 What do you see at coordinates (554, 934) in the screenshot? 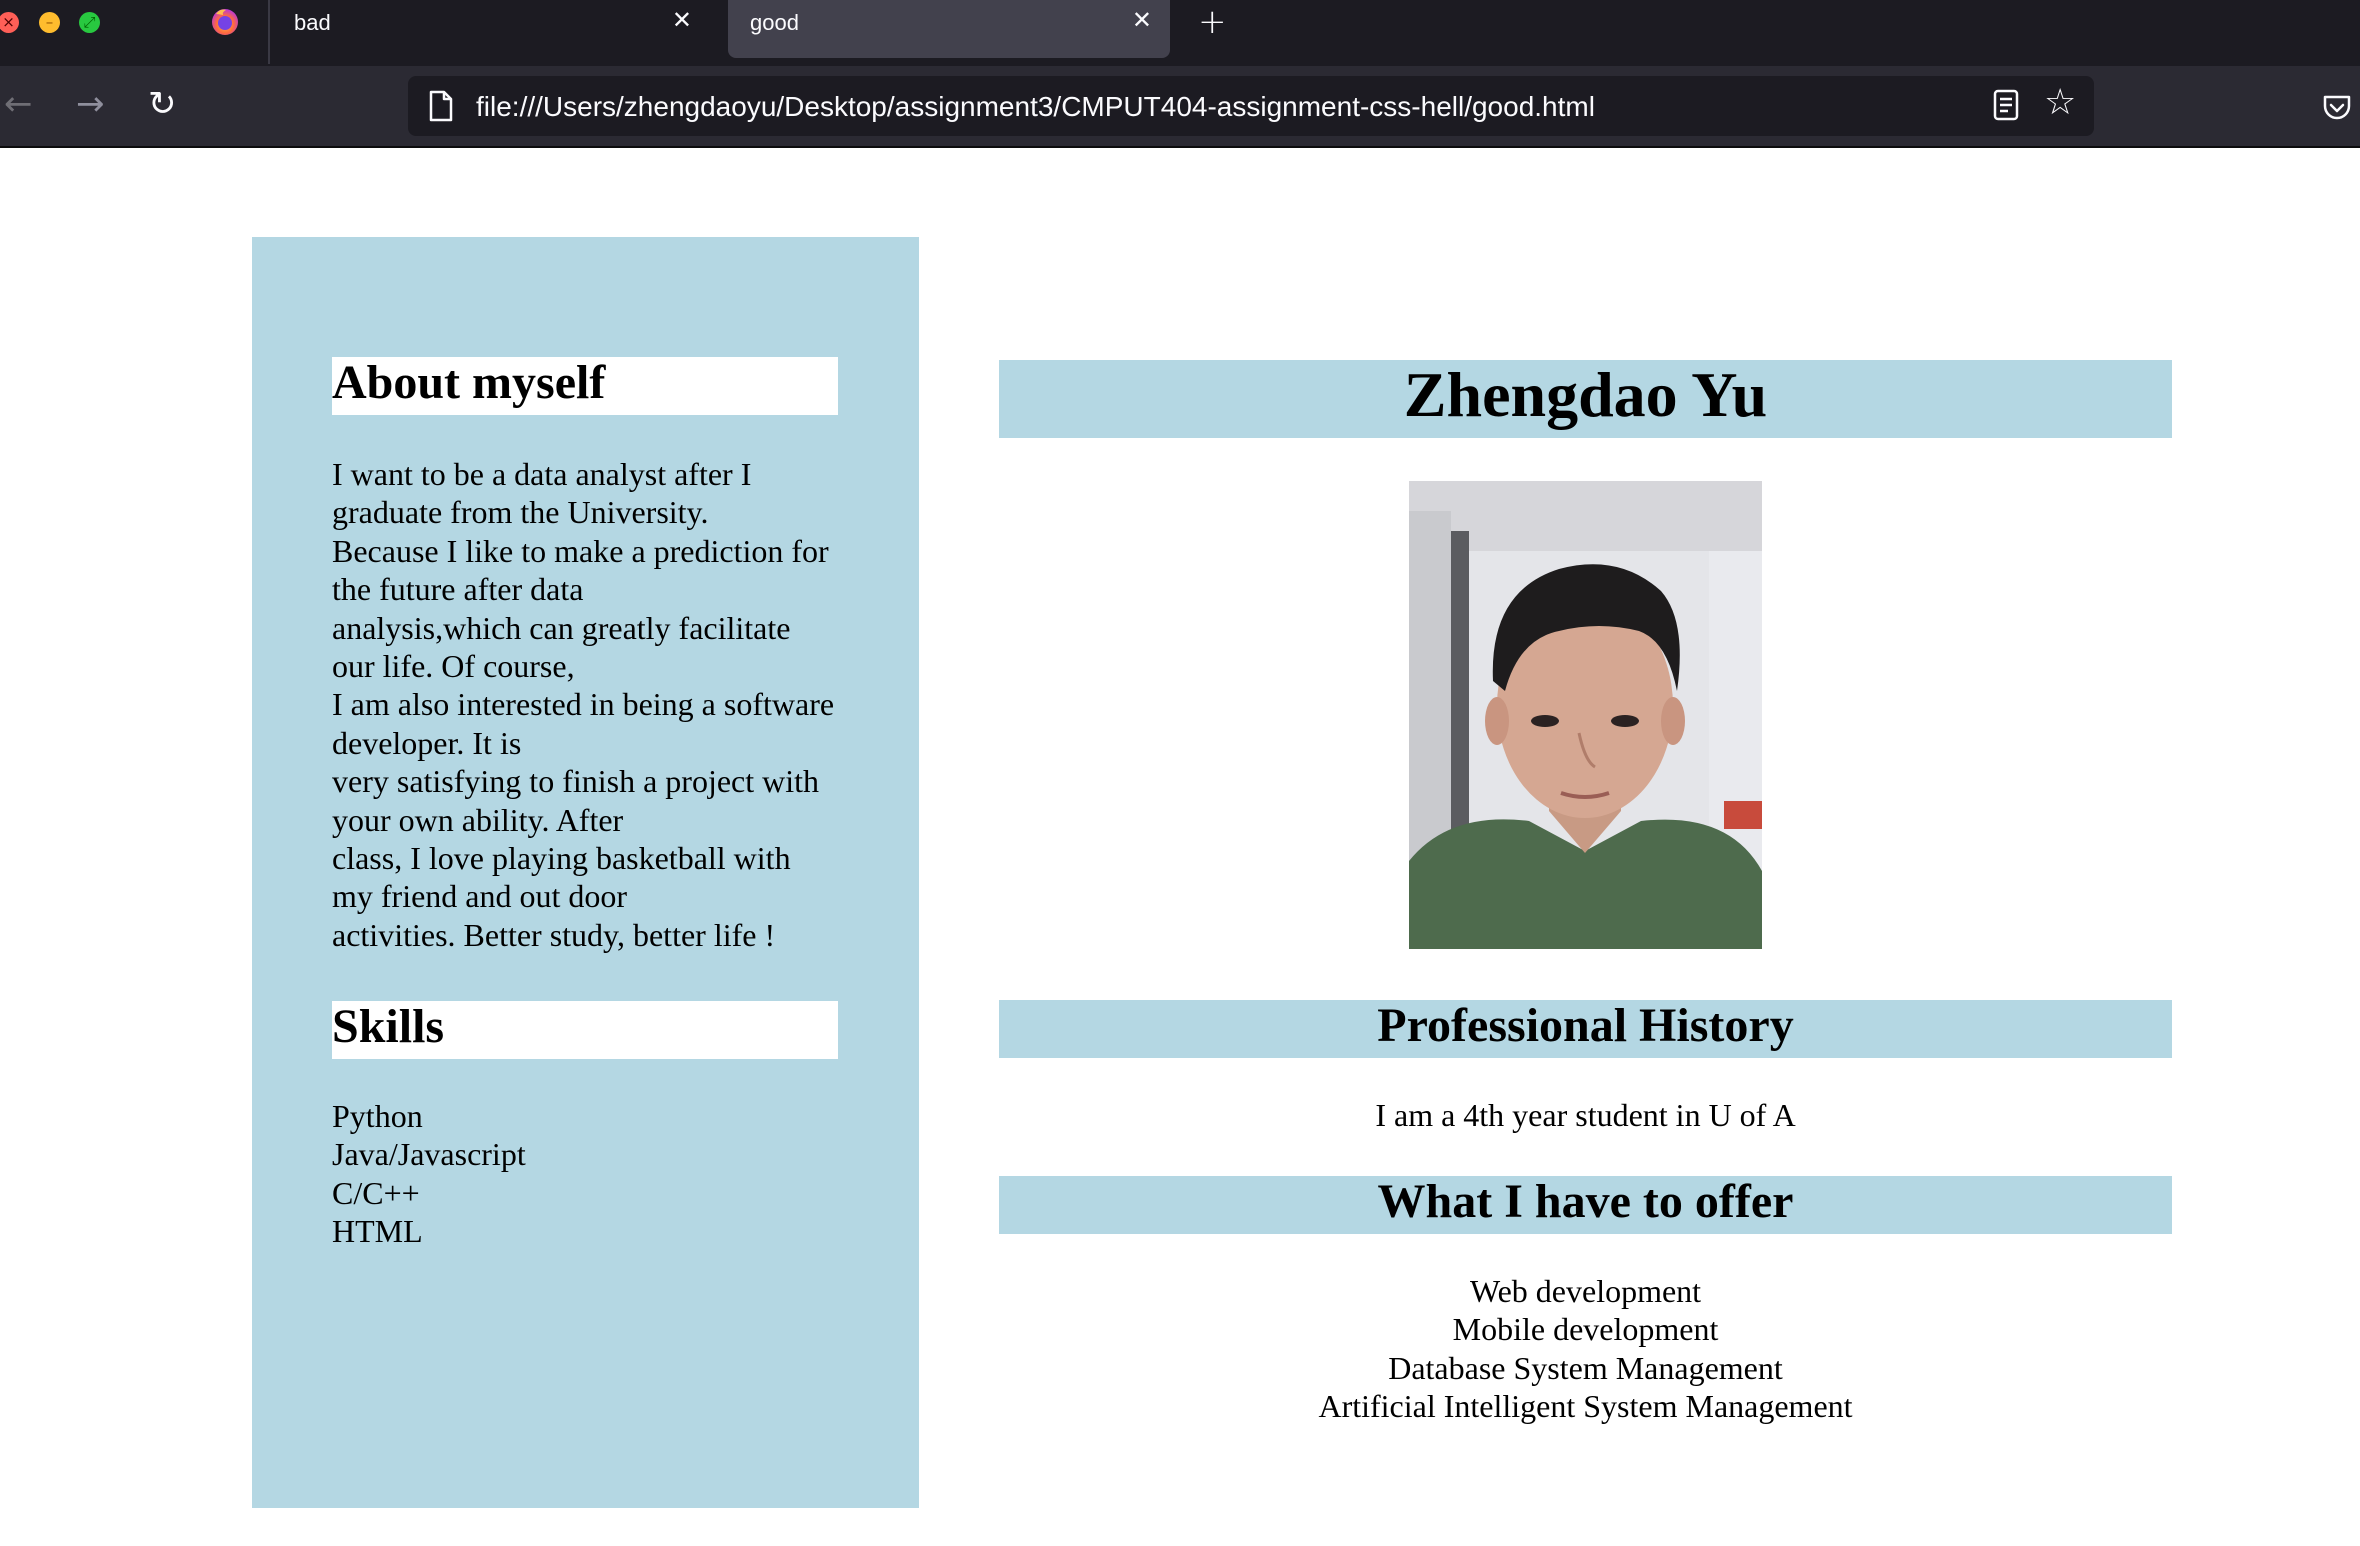
I see `about-line: activities. Better study, better life !` at bounding box center [554, 934].